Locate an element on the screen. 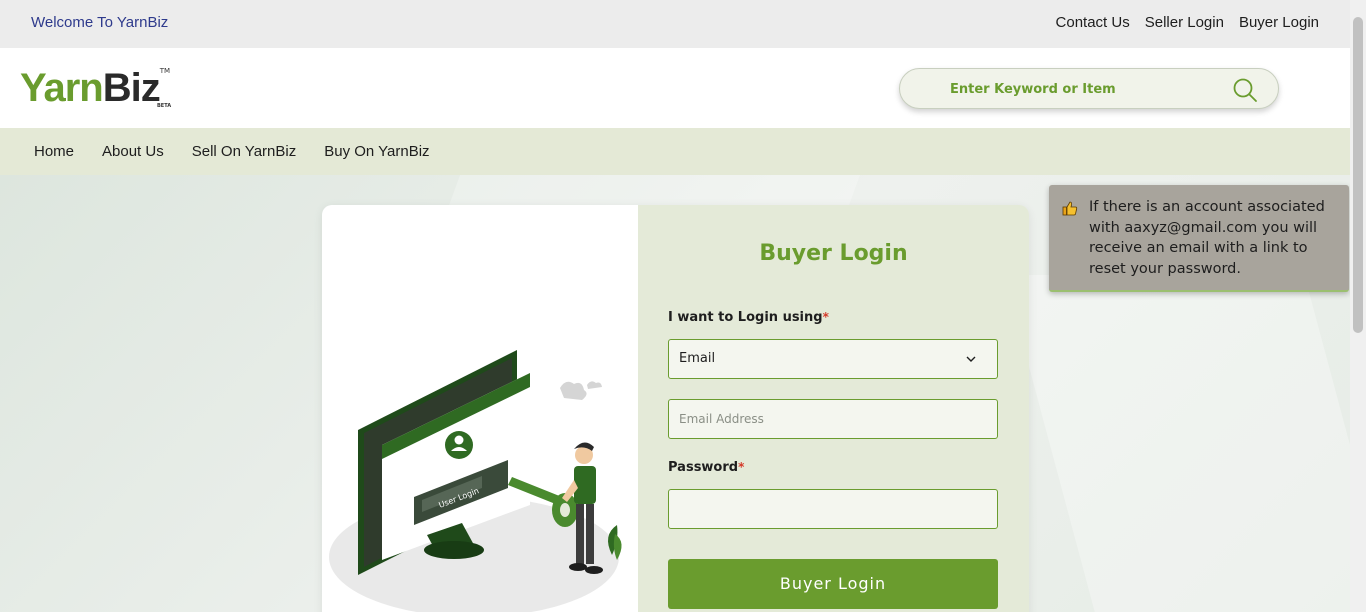  logo-beta: BETA is located at coordinates (164, 106).